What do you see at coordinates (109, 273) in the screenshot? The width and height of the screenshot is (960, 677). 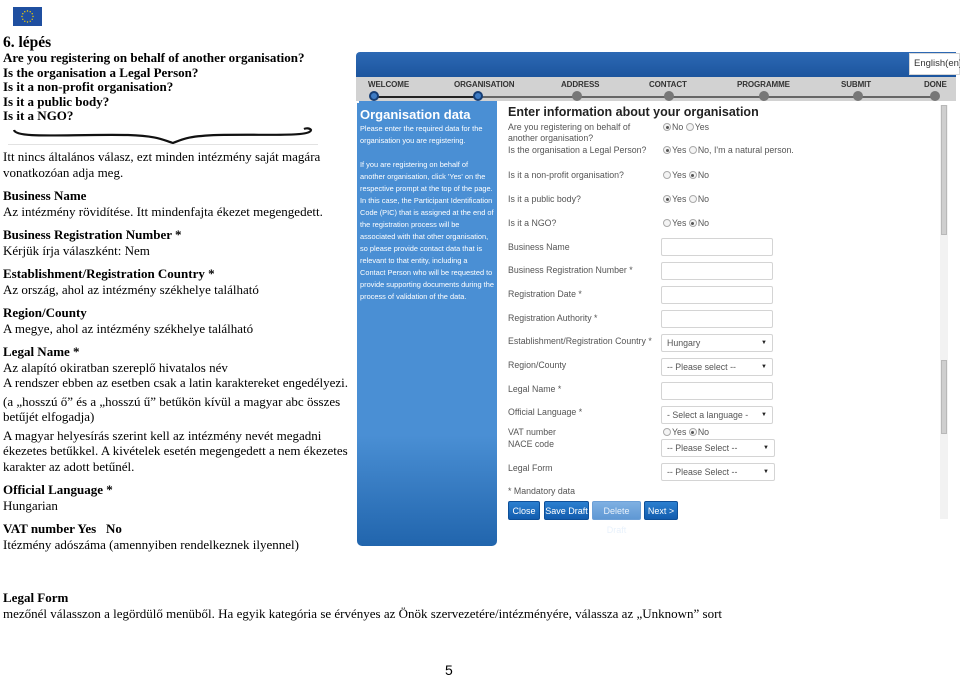 I see `field-title: Establishment/Registration Country *` at bounding box center [109, 273].